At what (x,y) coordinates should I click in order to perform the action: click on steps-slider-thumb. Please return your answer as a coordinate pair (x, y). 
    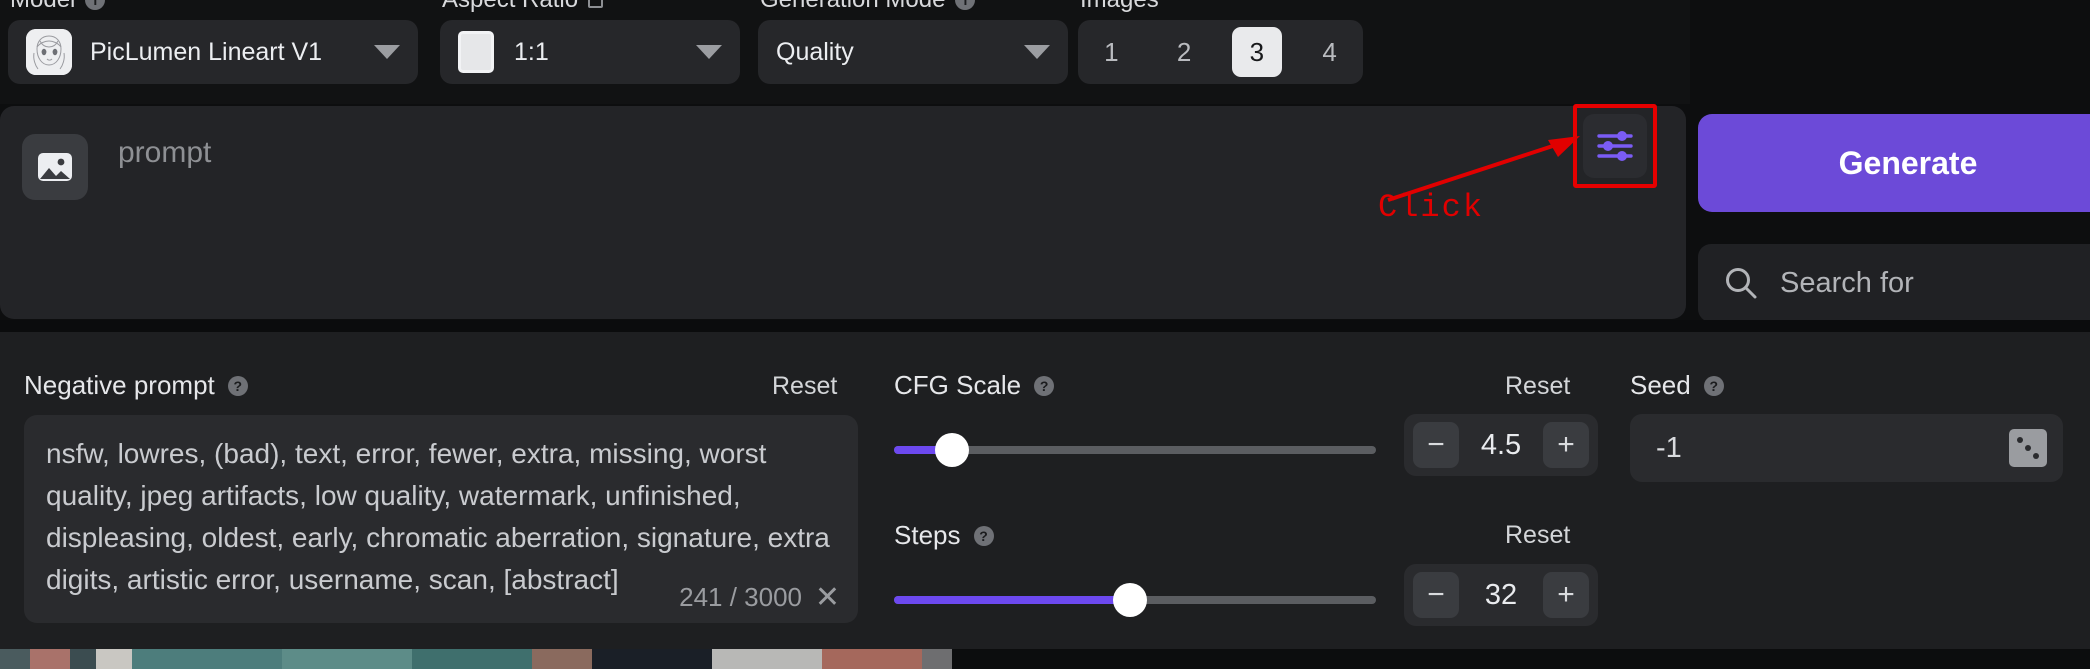
    Looking at the image, I should click on (1130, 600).